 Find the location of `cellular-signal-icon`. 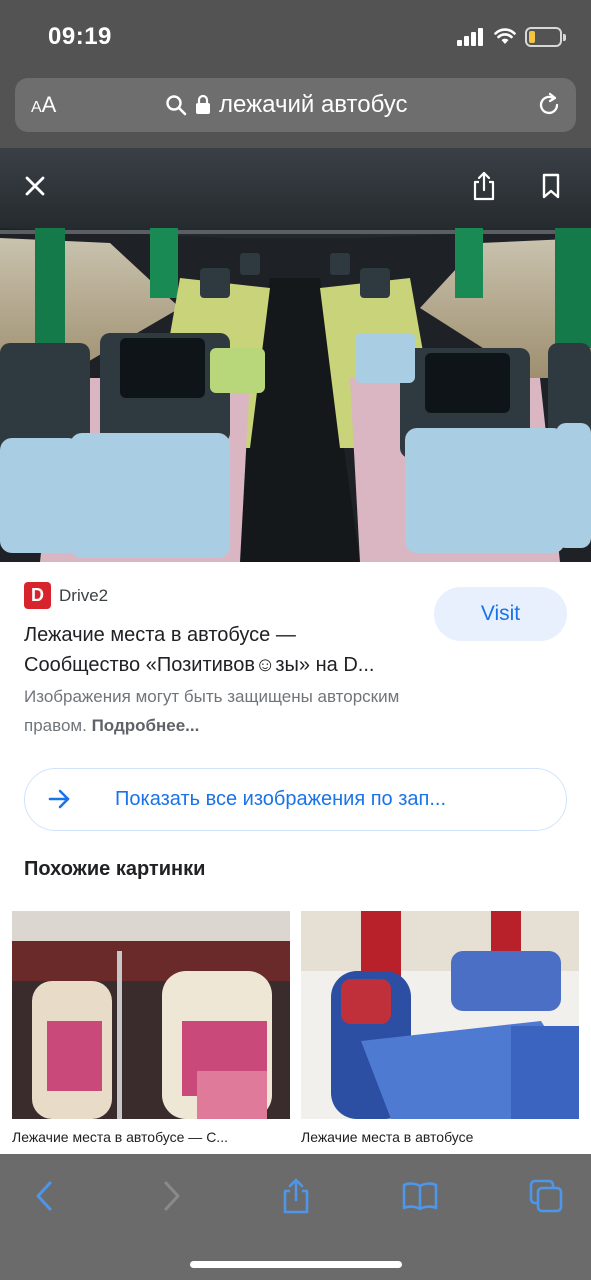

cellular-signal-icon is located at coordinates (471, 37).